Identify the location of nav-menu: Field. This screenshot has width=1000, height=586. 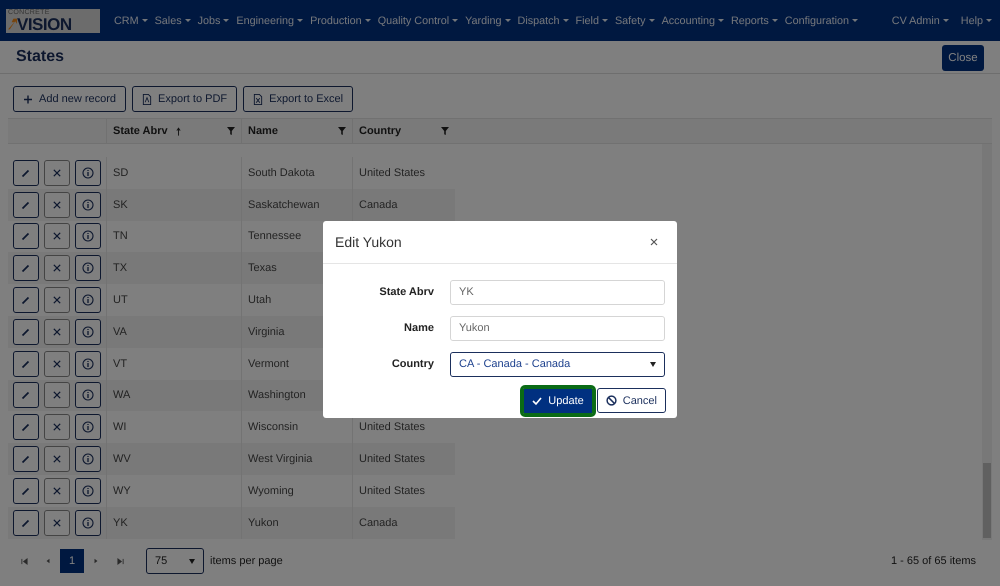
(592, 20).